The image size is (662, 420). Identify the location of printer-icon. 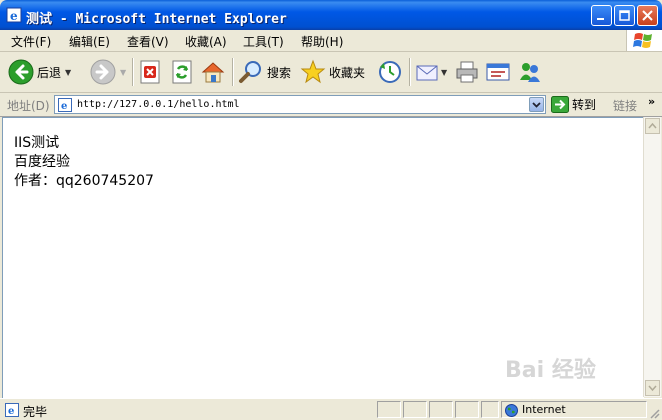
(467, 72).